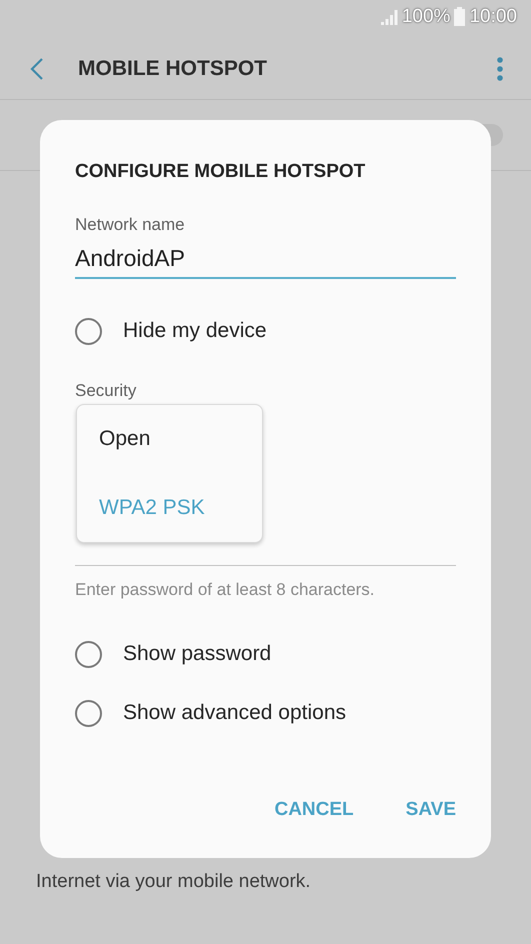 The width and height of the screenshot is (531, 944). Describe the element at coordinates (314, 810) in the screenshot. I see `dialog-button: CANCEL` at that location.